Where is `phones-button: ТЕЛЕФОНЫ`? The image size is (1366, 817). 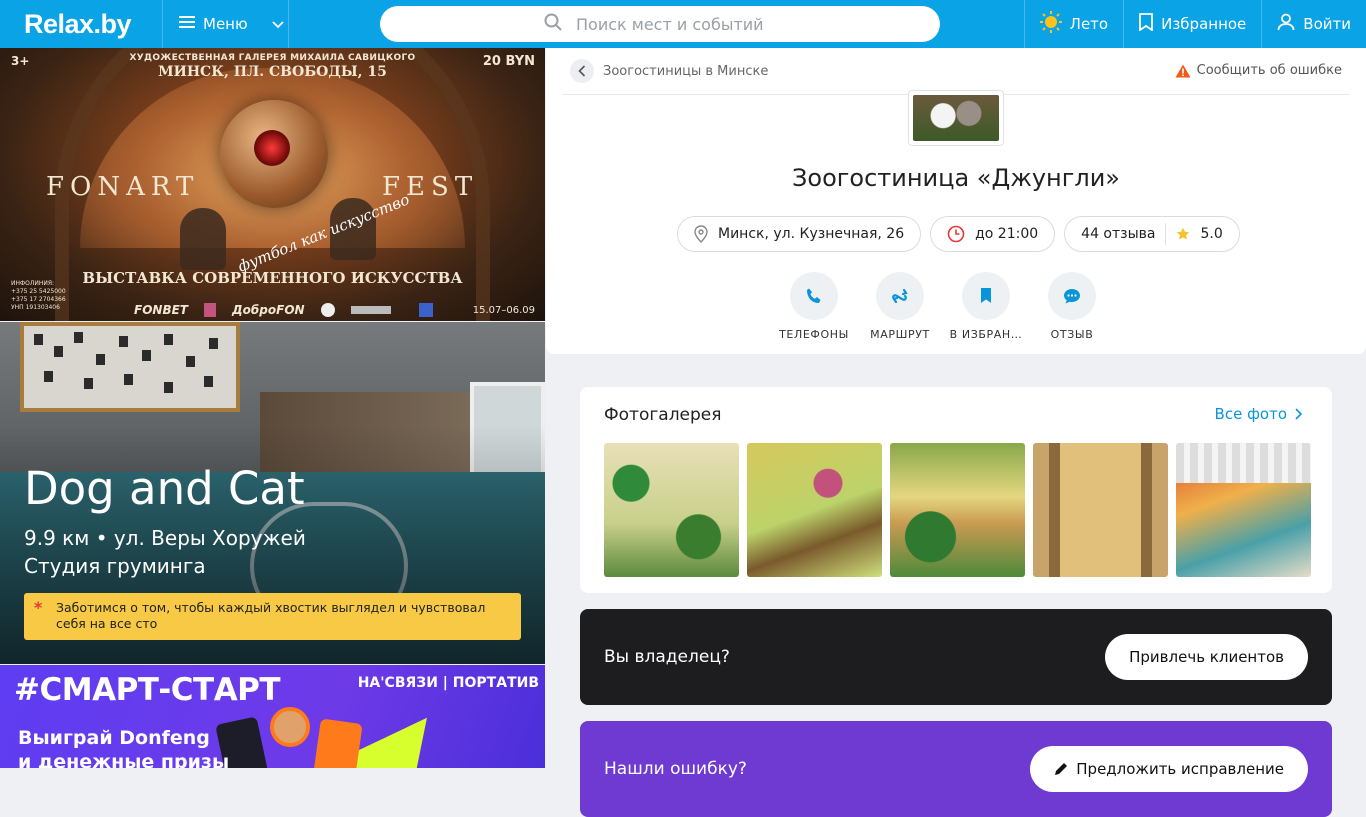 phones-button: ТЕЛЕФОНЫ is located at coordinates (813, 306).